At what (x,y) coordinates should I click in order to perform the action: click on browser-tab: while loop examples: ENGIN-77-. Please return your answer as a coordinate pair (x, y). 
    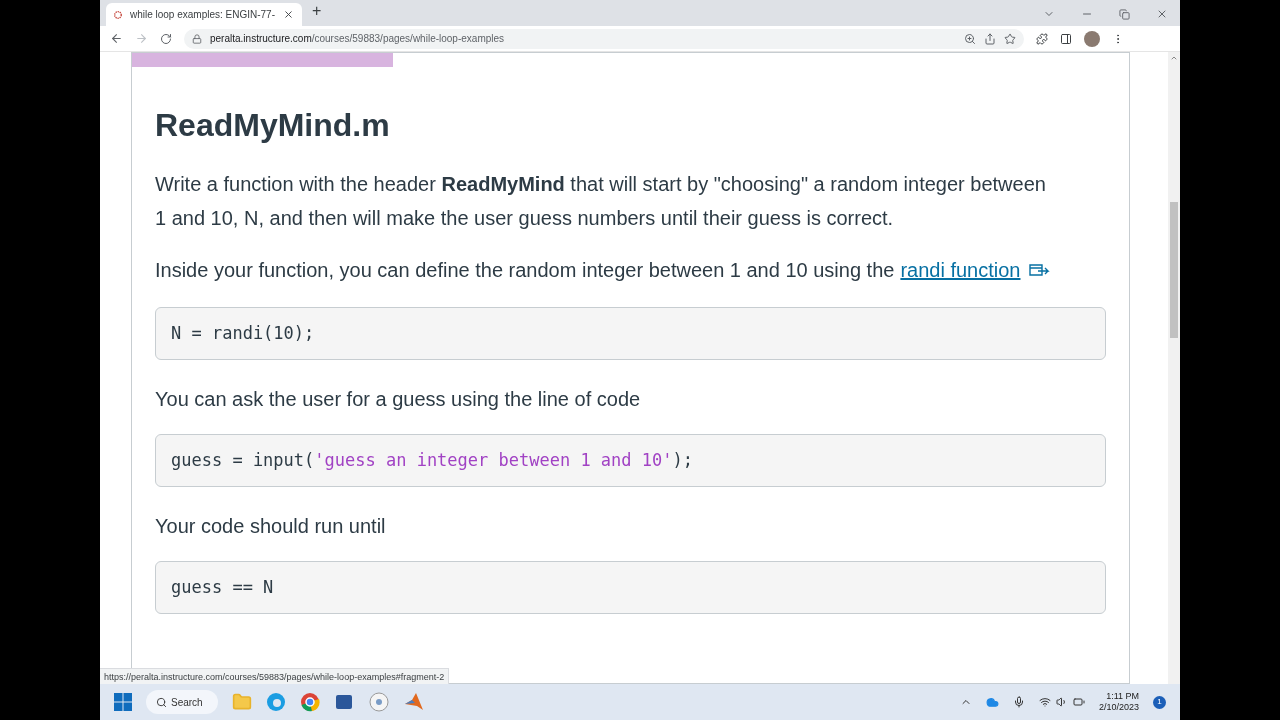
    Looking at the image, I should click on (204, 14).